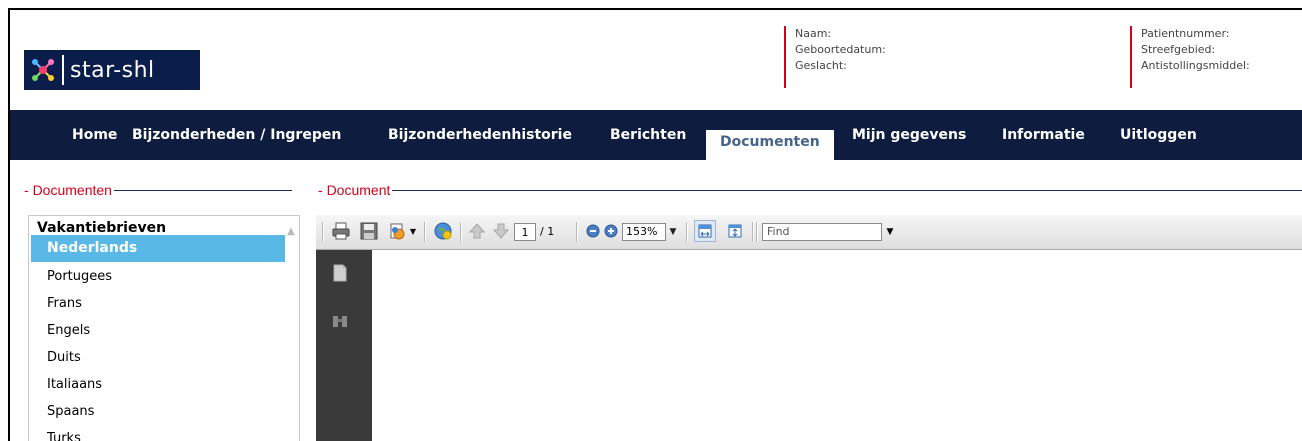 The image size is (1302, 441). What do you see at coordinates (525, 232) in the screenshot?
I see `page-number-input: 1` at bounding box center [525, 232].